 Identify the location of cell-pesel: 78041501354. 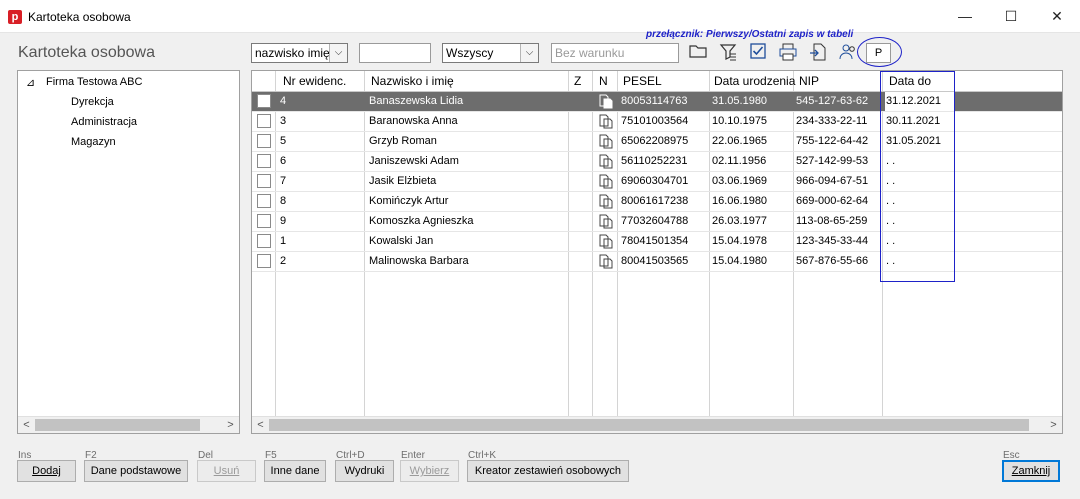
(655, 241).